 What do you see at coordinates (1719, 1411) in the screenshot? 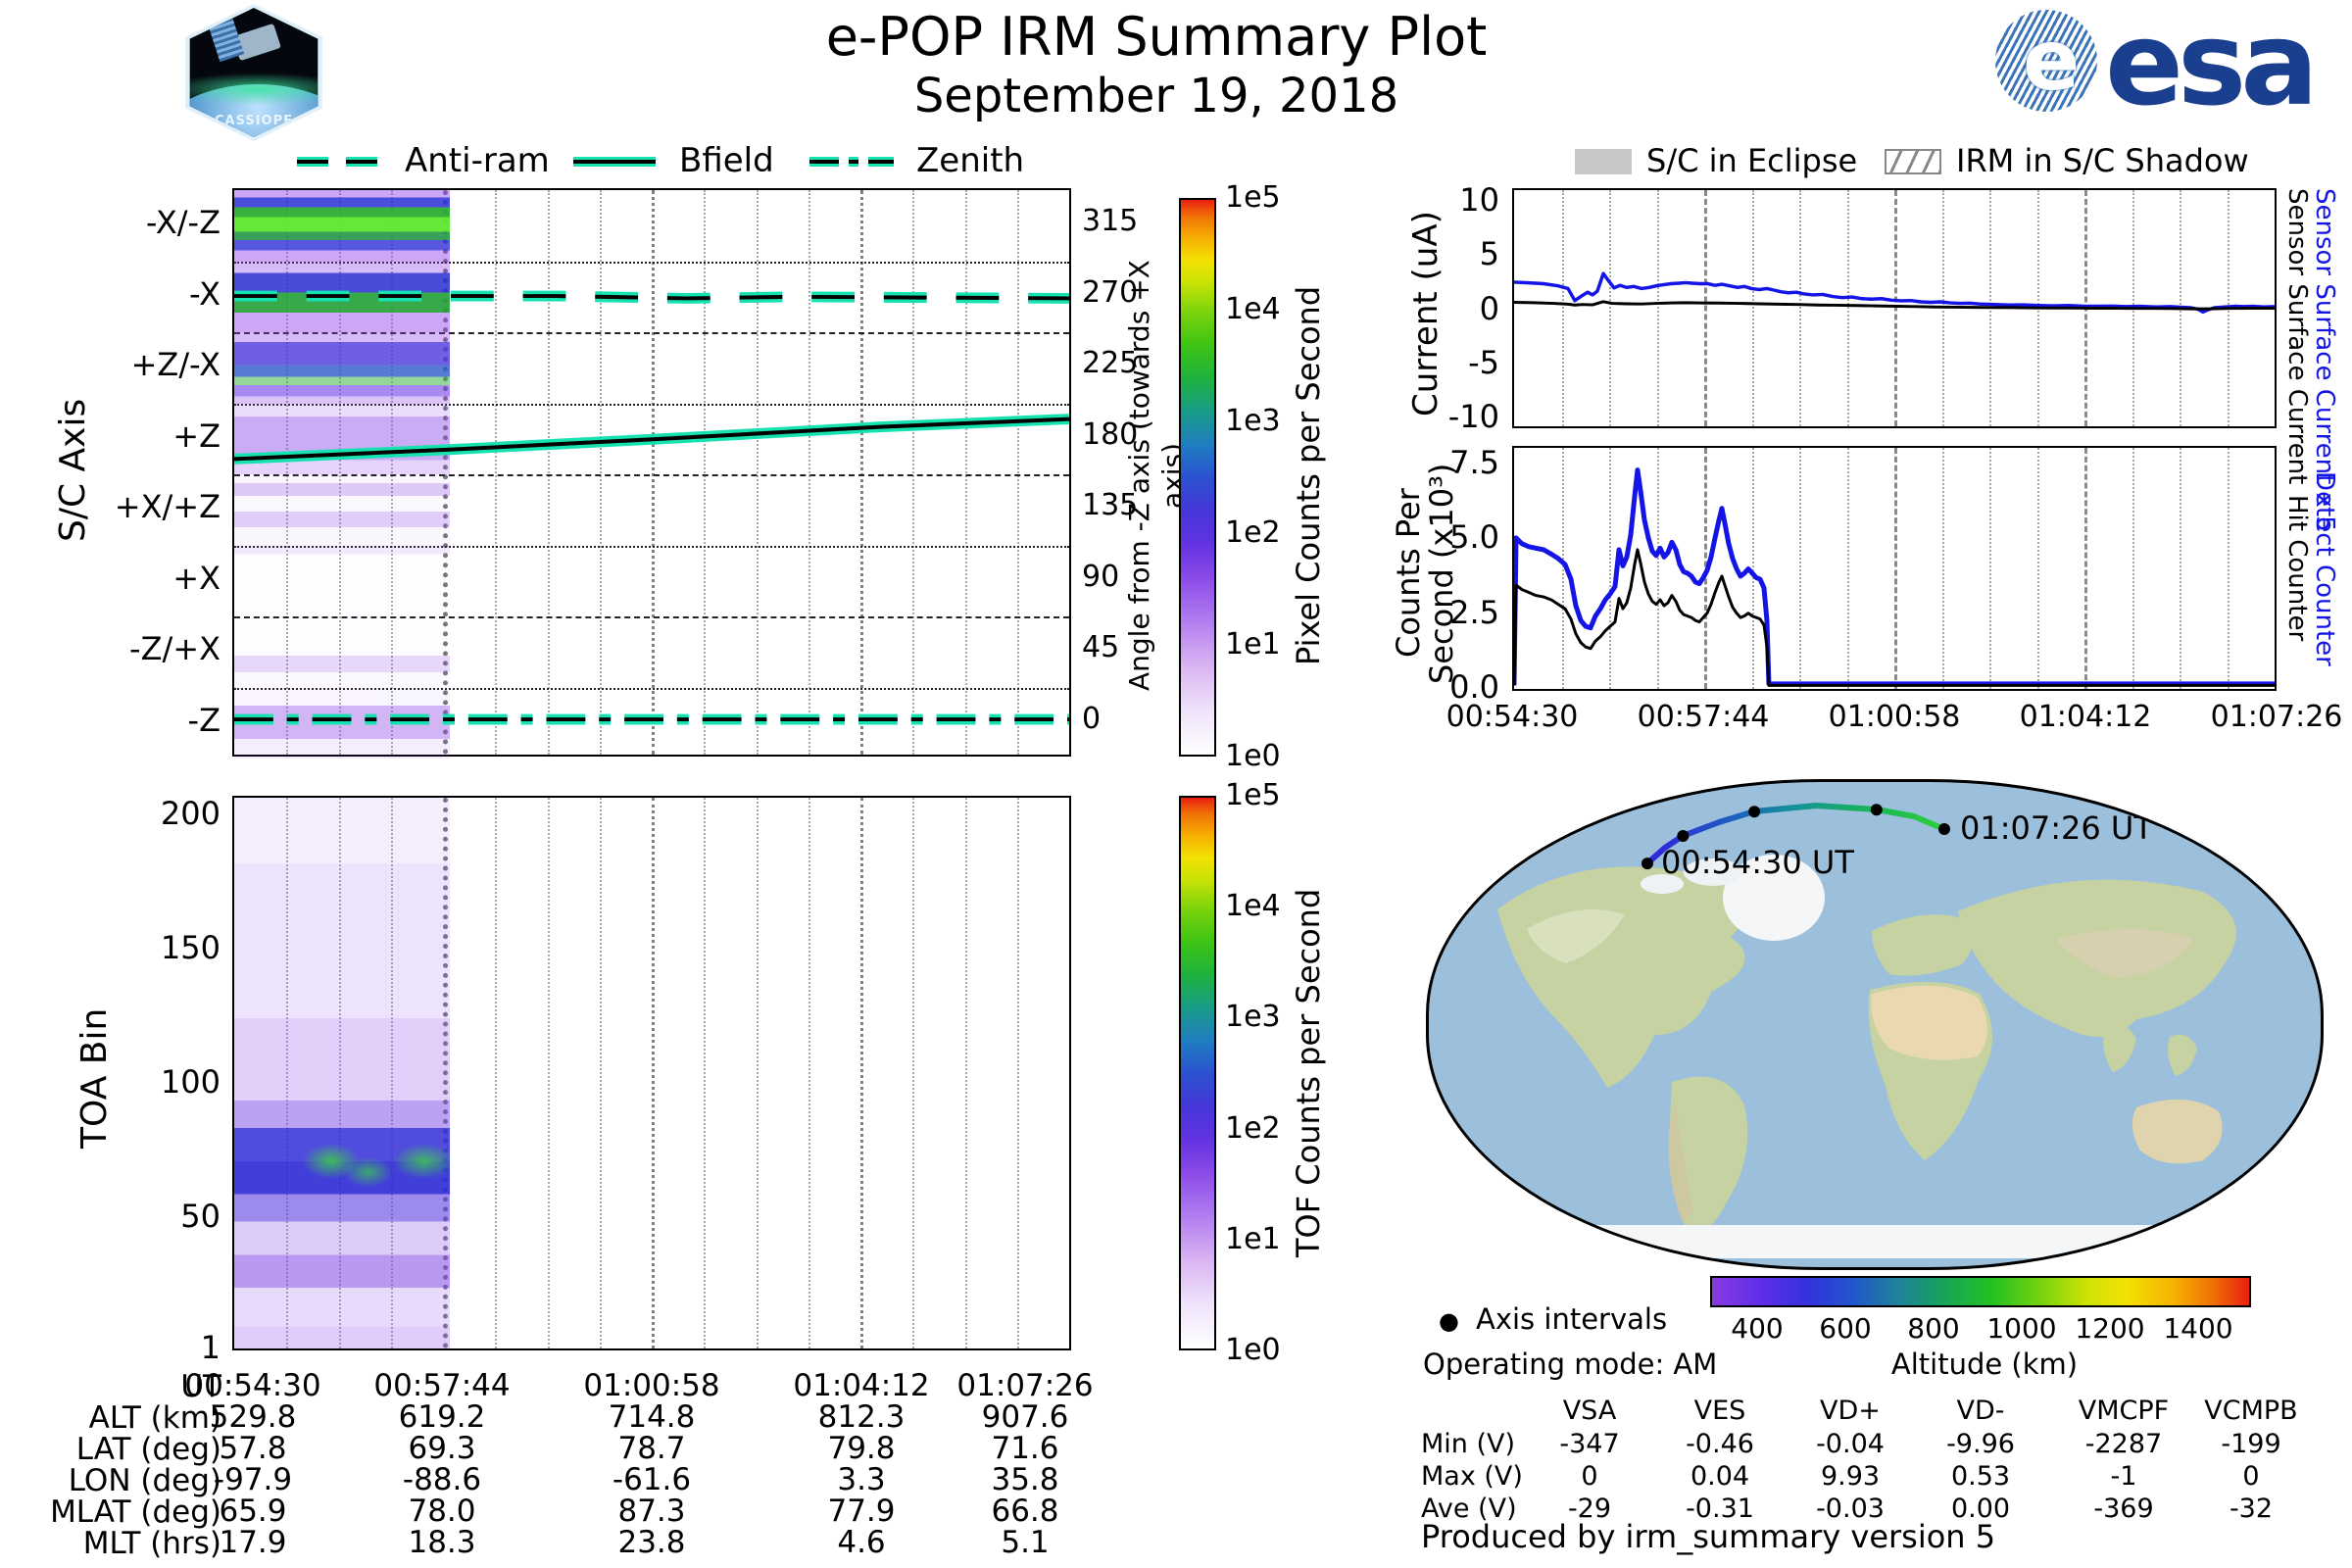
I see `voltage-col-header: VES` at bounding box center [1719, 1411].